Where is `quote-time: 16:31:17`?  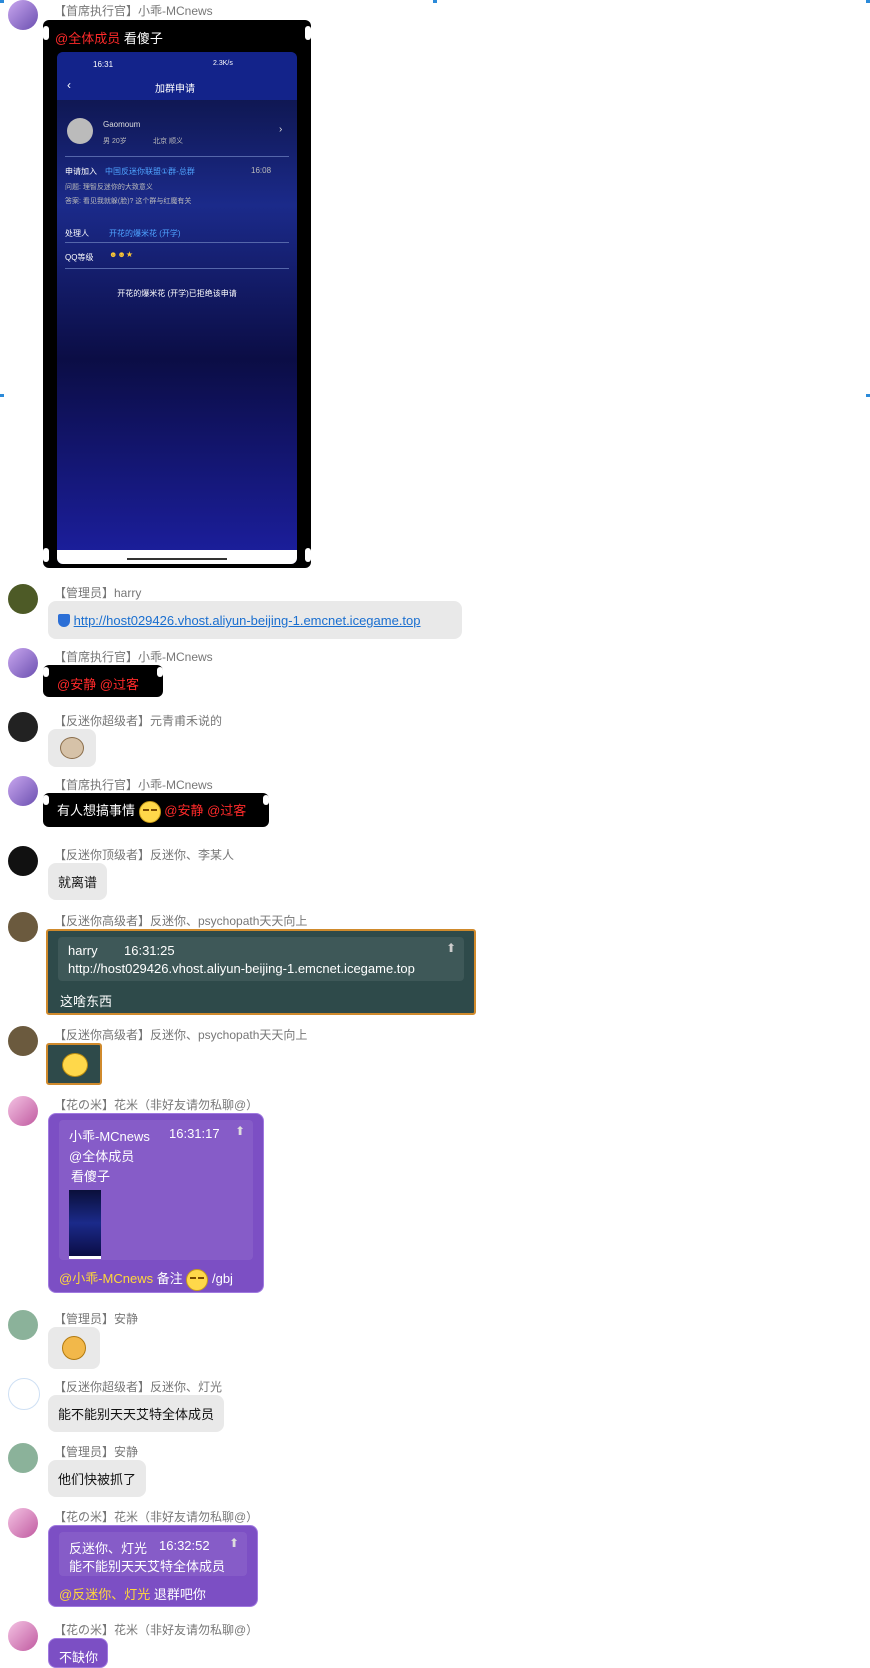 quote-time: 16:31:17 is located at coordinates (194, 1133).